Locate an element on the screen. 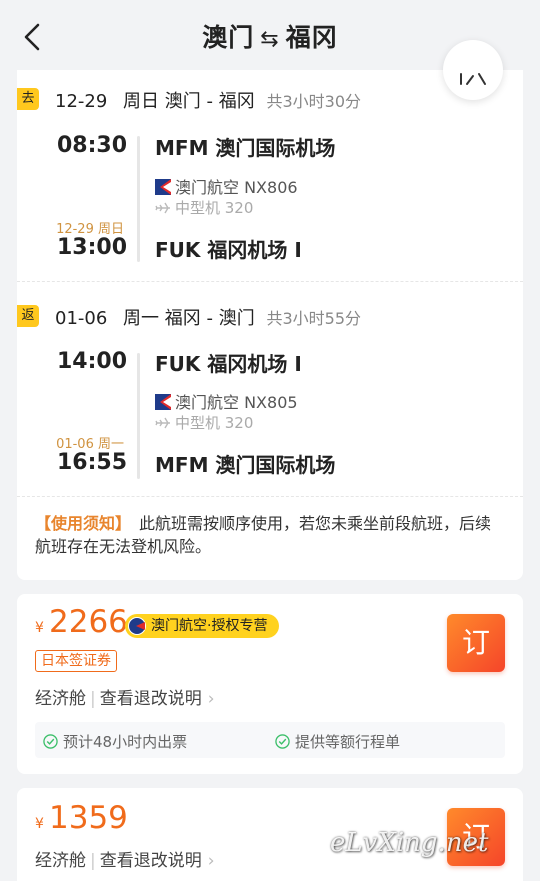 Image resolution: width=540 pixels, height=881 pixels. departure-airport: FUK 福冈机场 I is located at coordinates (228, 364).